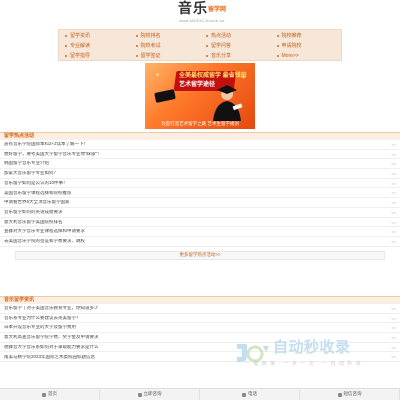 This screenshot has height=400, width=400. Describe the element at coordinates (221, 45) in the screenshot. I see `nav-item-label: 留学问答` at that location.